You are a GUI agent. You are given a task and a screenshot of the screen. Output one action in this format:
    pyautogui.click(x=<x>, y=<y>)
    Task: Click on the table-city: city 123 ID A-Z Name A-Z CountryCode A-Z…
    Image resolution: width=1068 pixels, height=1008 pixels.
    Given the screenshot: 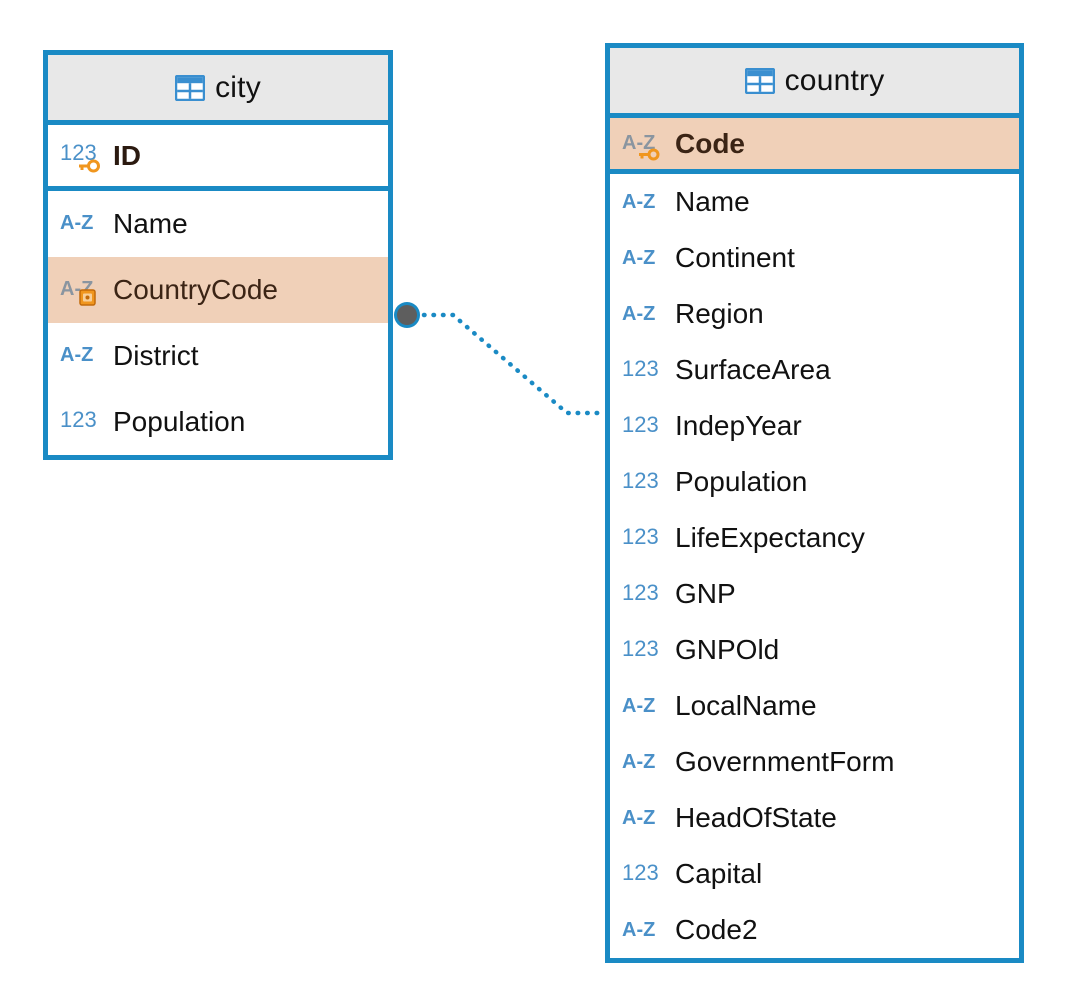 What is the action you would take?
    pyautogui.click(x=218, y=255)
    